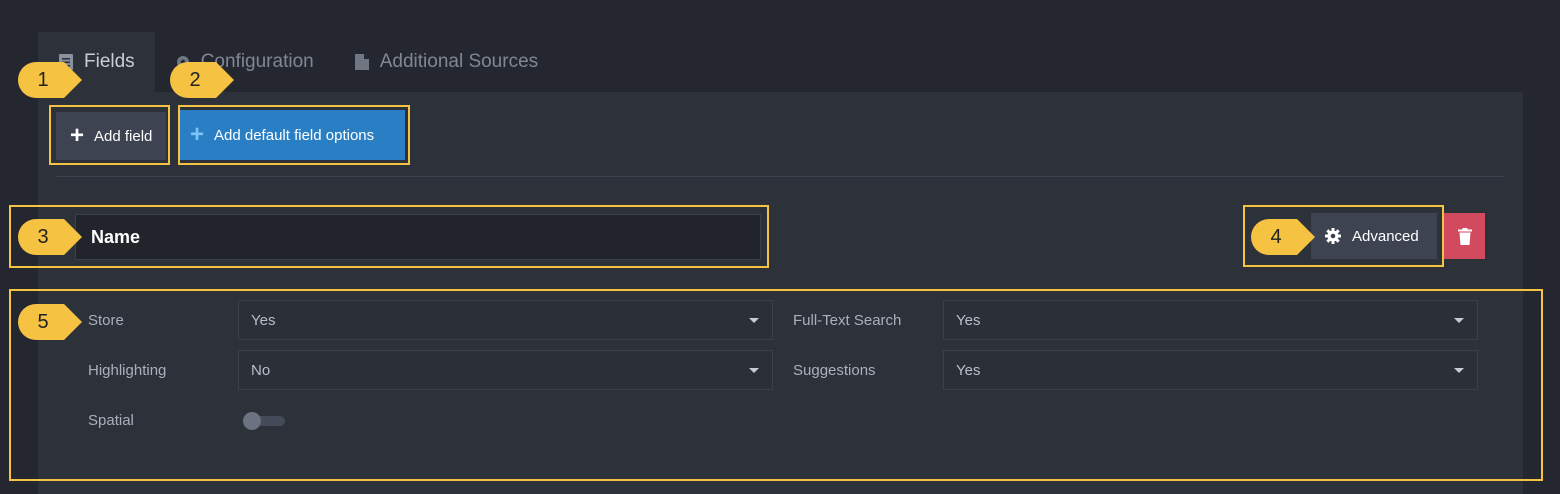 This screenshot has height=494, width=1560. Describe the element at coordinates (43, 321) in the screenshot. I see `callout-number: 5` at that location.